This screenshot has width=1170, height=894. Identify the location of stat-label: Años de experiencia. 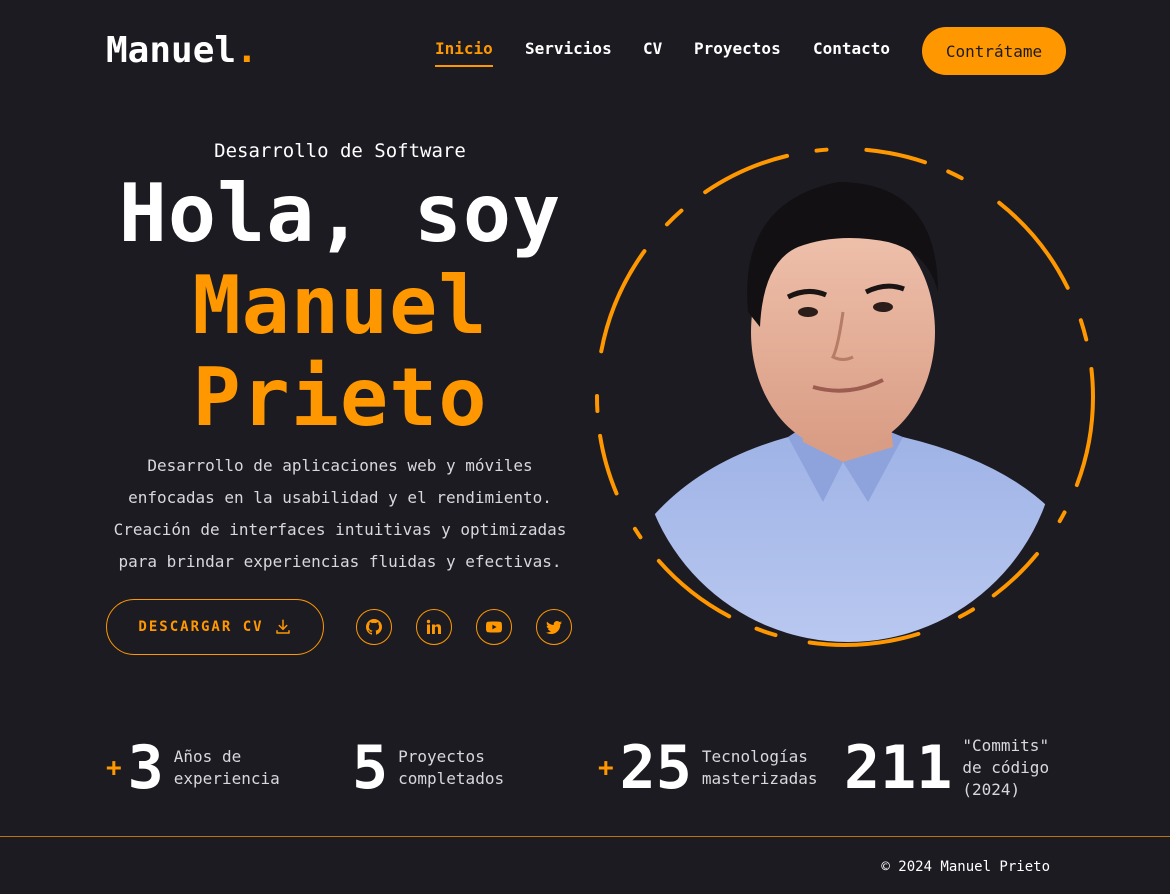
(239, 768).